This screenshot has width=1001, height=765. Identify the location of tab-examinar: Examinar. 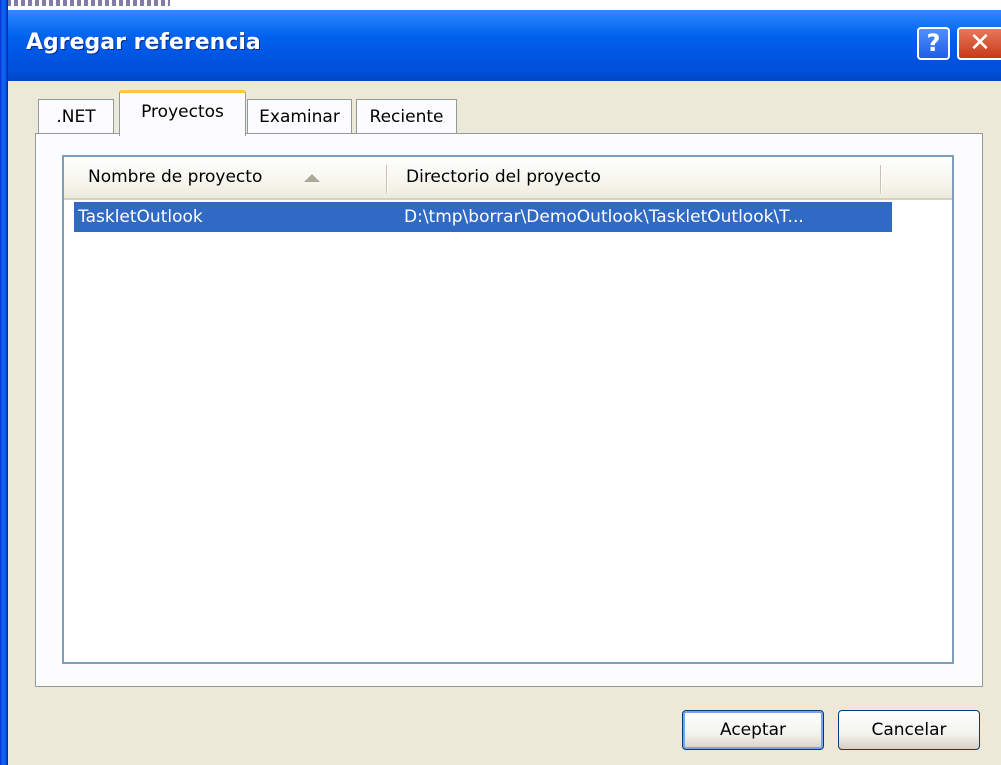
(299, 116).